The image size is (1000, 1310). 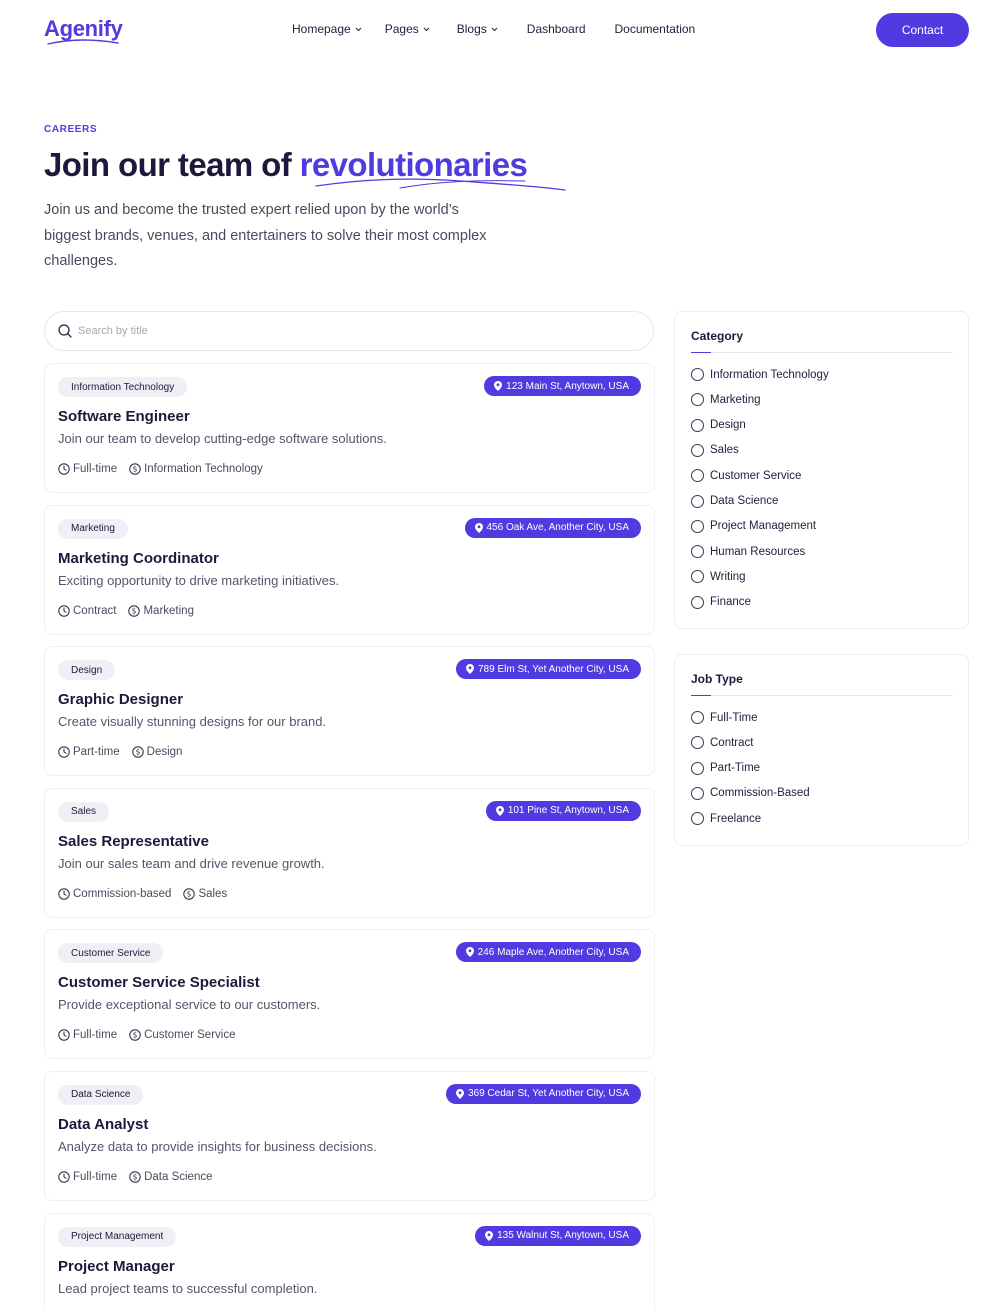 I want to click on job-category-tag: Sales, so click(x=84, y=811).